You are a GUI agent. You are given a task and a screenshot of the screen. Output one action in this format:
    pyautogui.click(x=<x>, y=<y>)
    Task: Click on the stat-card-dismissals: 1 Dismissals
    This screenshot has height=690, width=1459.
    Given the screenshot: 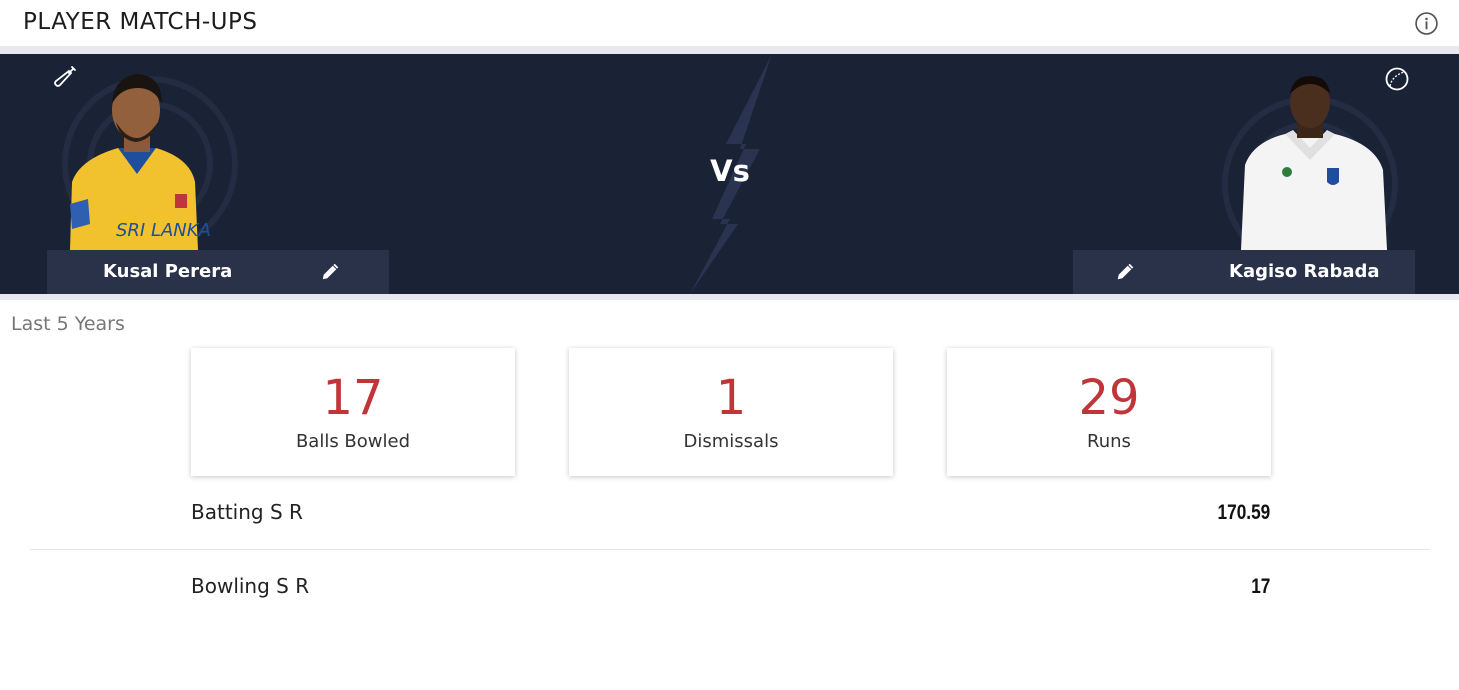 What is the action you would take?
    pyautogui.click(x=731, y=412)
    